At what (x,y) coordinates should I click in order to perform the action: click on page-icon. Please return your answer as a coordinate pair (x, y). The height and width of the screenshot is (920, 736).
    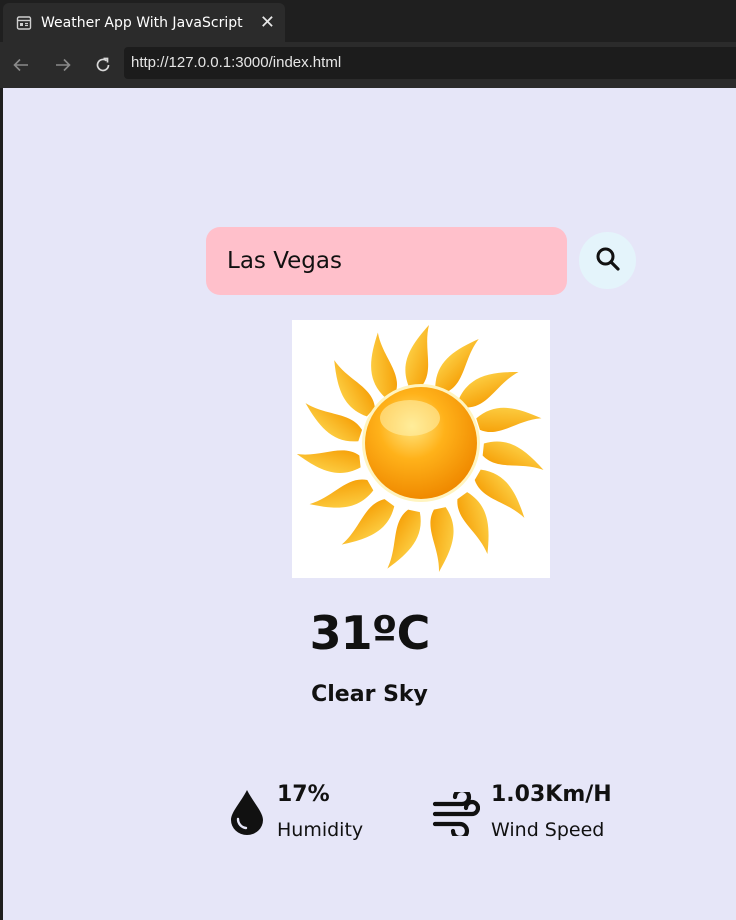
    Looking at the image, I should click on (24, 23).